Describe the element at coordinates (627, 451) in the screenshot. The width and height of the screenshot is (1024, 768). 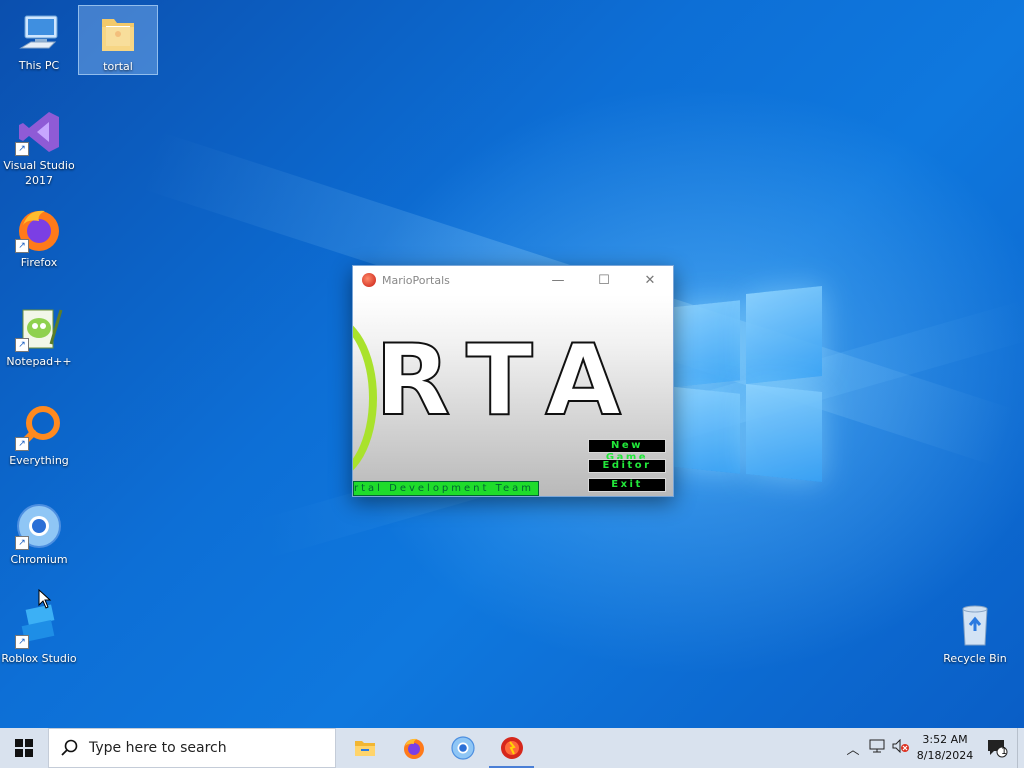
I see `new-game-button: New Game` at that location.